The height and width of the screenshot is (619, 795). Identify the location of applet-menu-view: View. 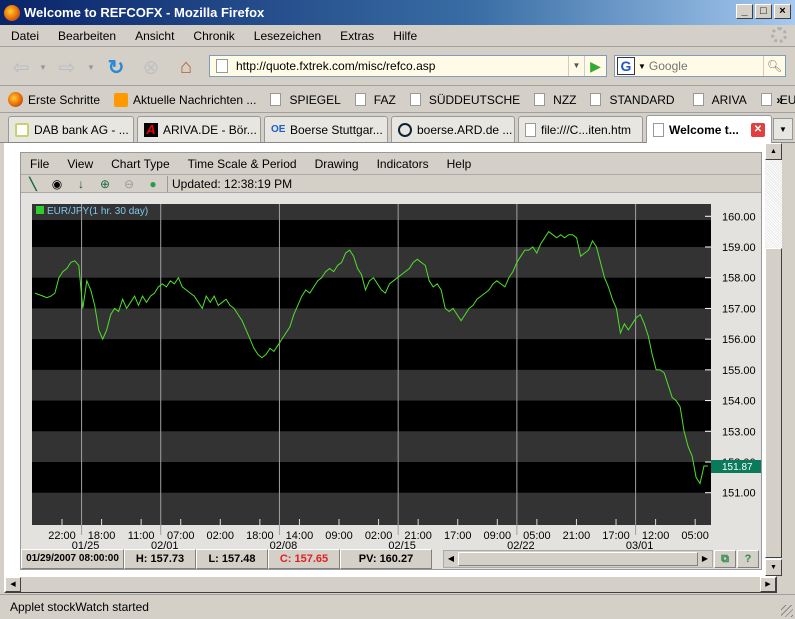
(80, 164).